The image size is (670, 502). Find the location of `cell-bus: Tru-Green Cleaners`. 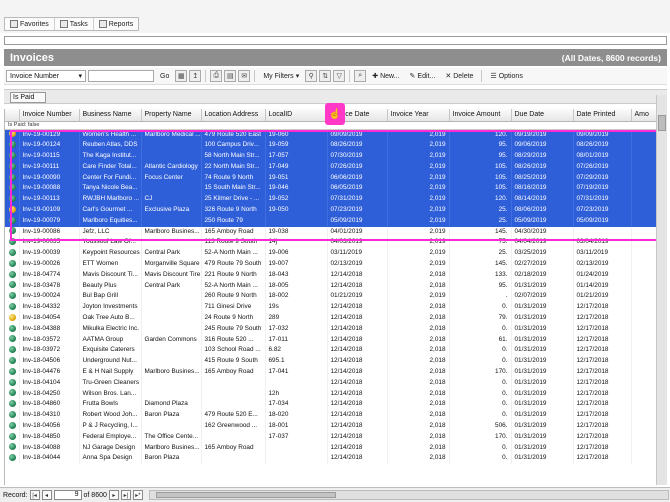

cell-bus: Tru-Green Cleaners is located at coordinates (110, 383).